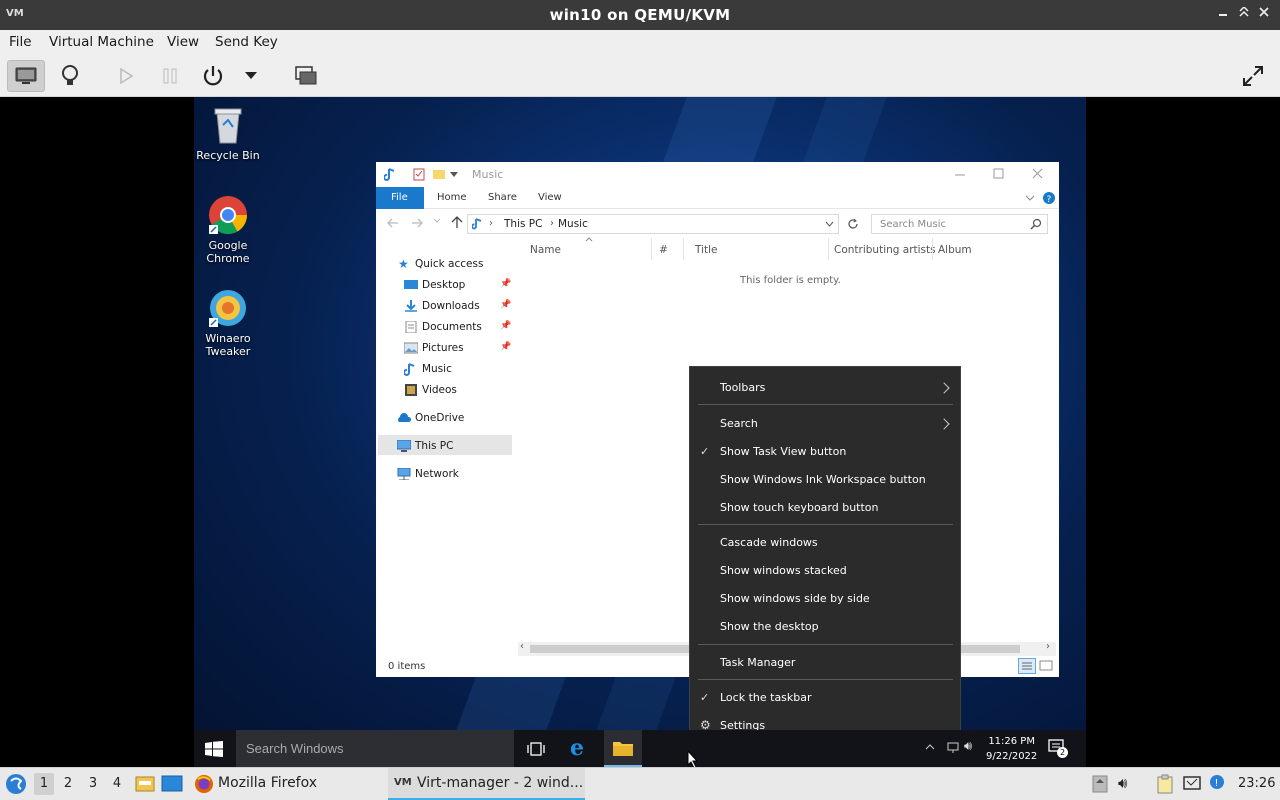  Describe the element at coordinates (506, 347) in the screenshot. I see `pin-icon: 📌` at that location.